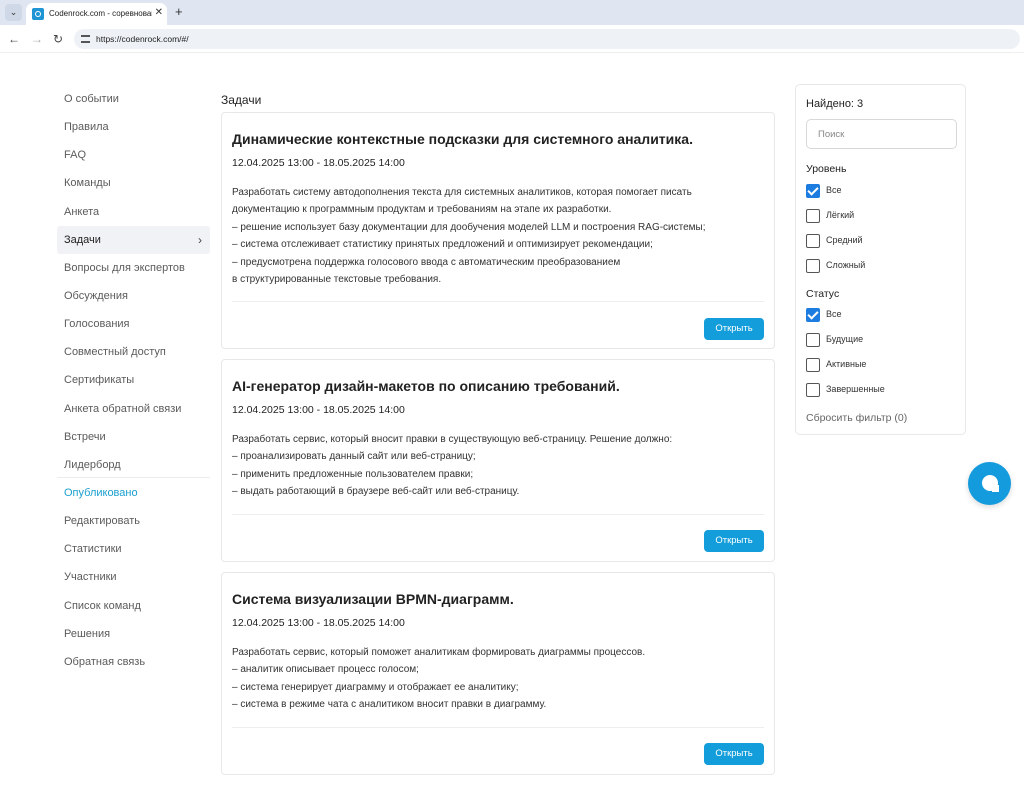 Image resolution: width=1024 pixels, height=789 pixels. I want to click on sidebar-item-feedback-form: Анкета обратной связи, so click(133, 409).